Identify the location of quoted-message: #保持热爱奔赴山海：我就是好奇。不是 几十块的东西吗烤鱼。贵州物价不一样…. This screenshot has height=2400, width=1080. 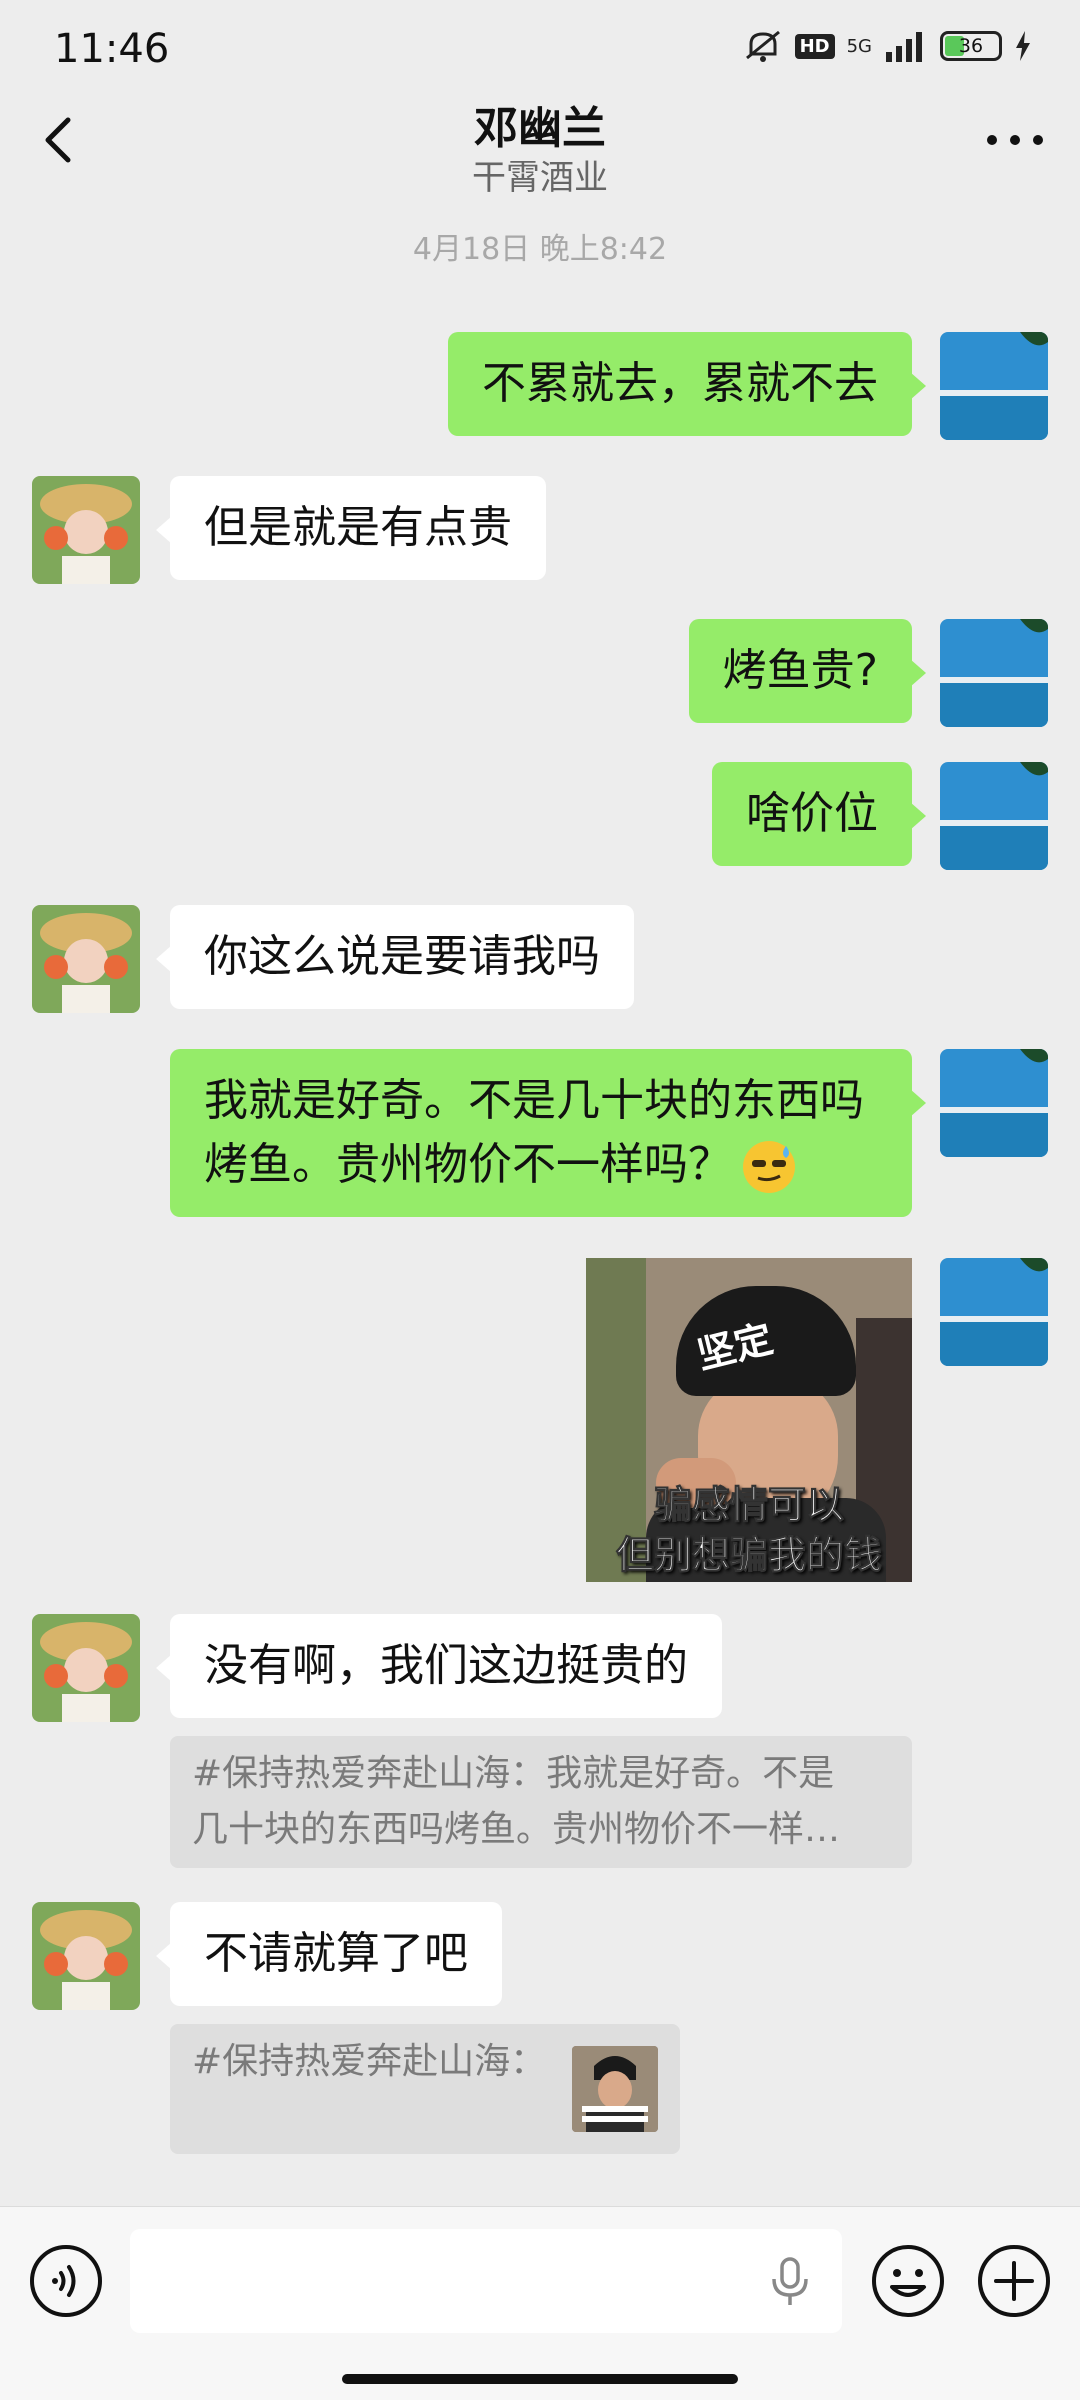
(541, 1802).